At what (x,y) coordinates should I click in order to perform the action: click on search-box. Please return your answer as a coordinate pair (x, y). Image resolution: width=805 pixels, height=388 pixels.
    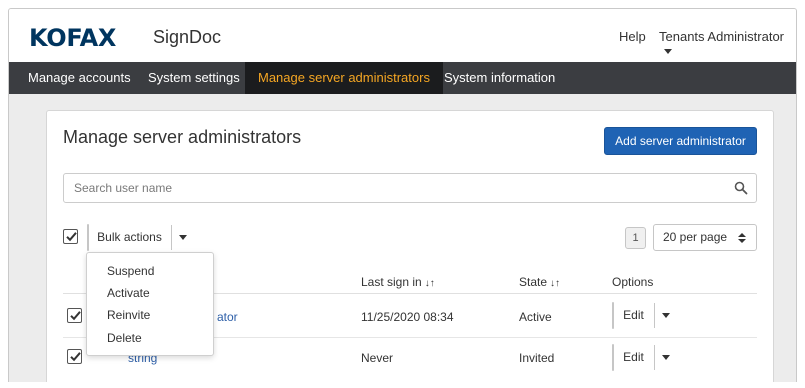
    Looking at the image, I should click on (410, 188).